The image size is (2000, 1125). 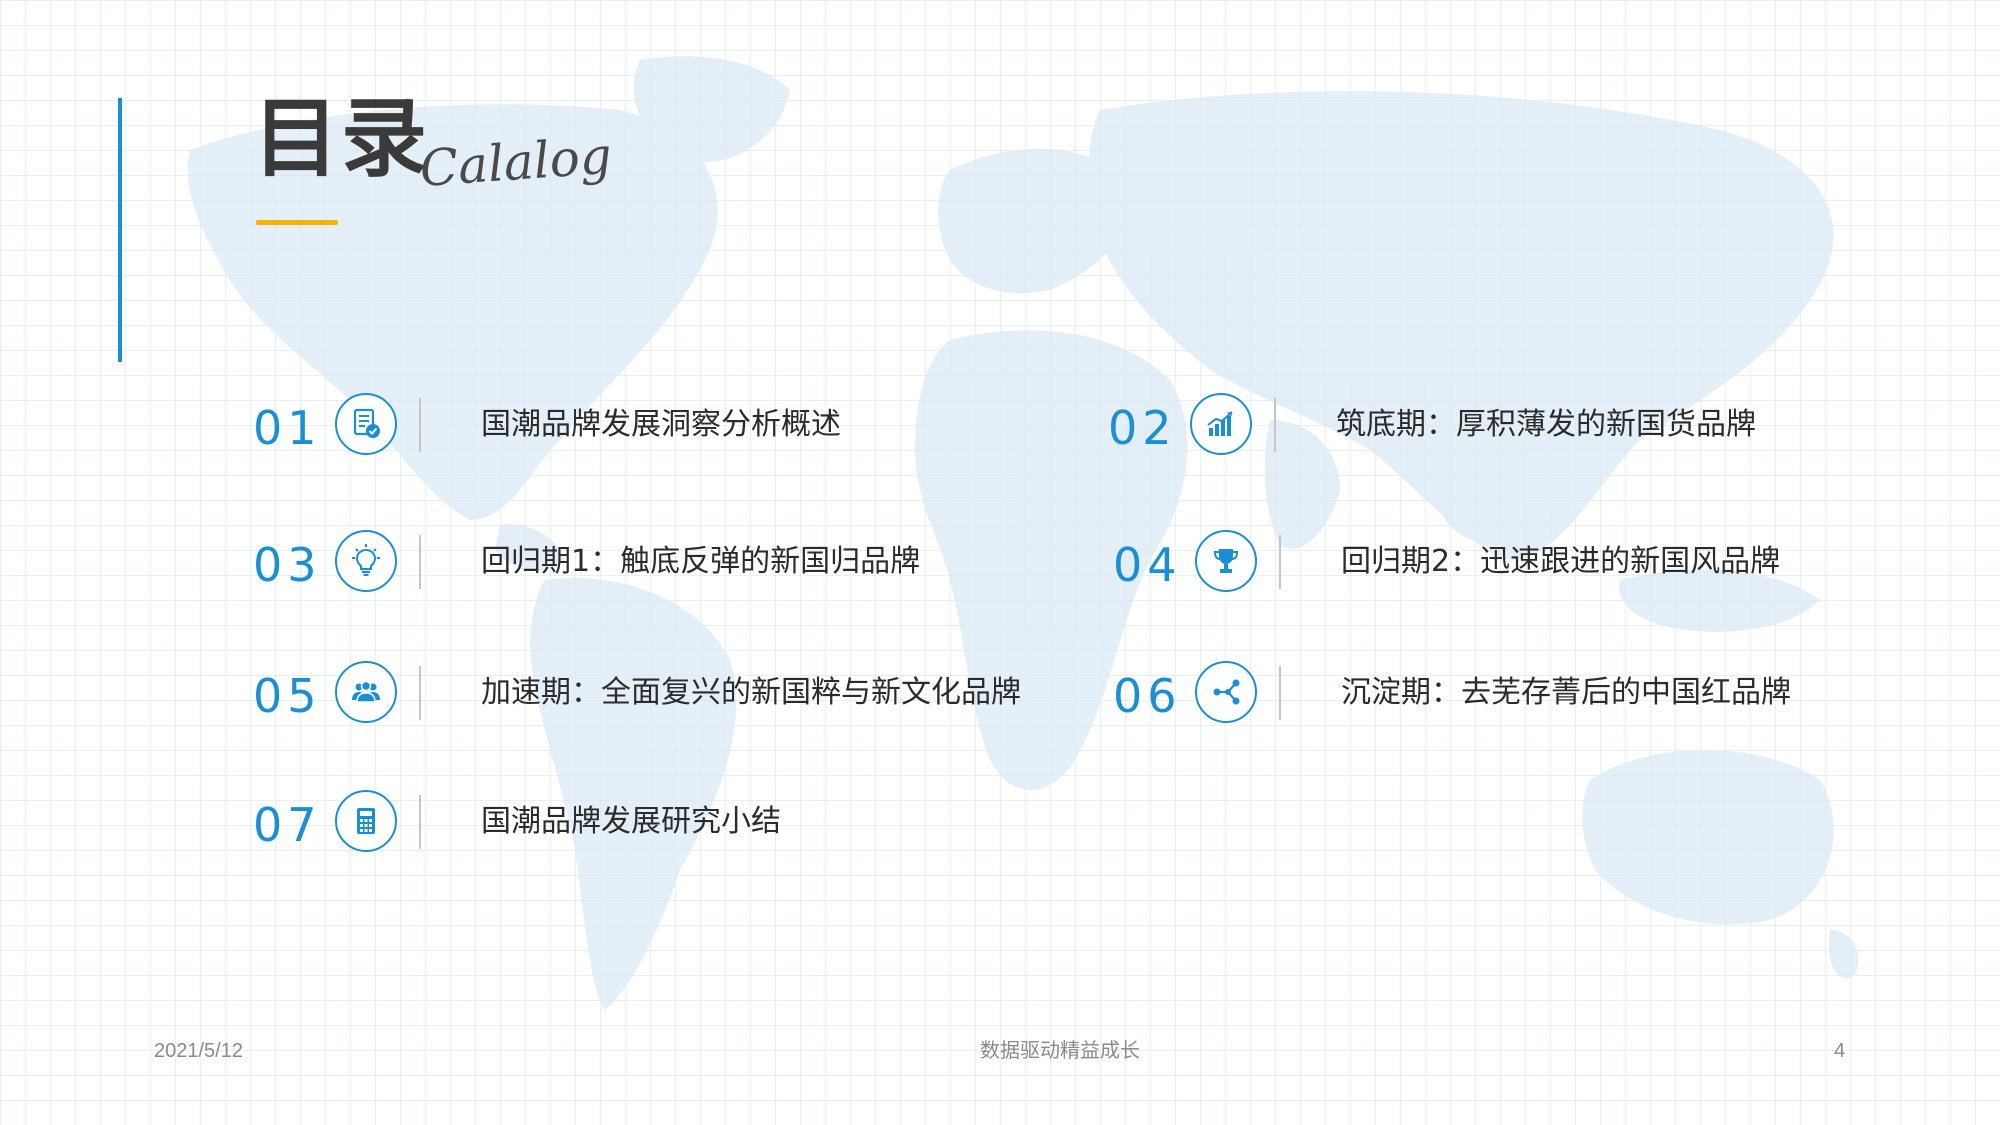 What do you see at coordinates (1221, 424) in the screenshot?
I see `growth-chart-icon` at bounding box center [1221, 424].